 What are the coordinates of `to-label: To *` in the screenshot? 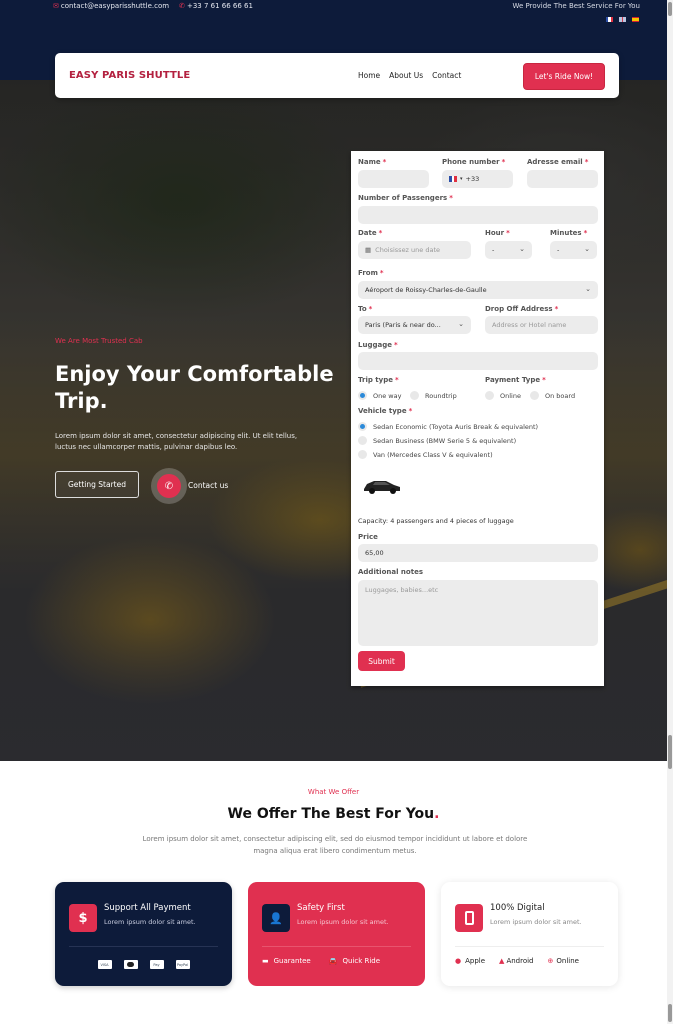 It's located at (365, 309).